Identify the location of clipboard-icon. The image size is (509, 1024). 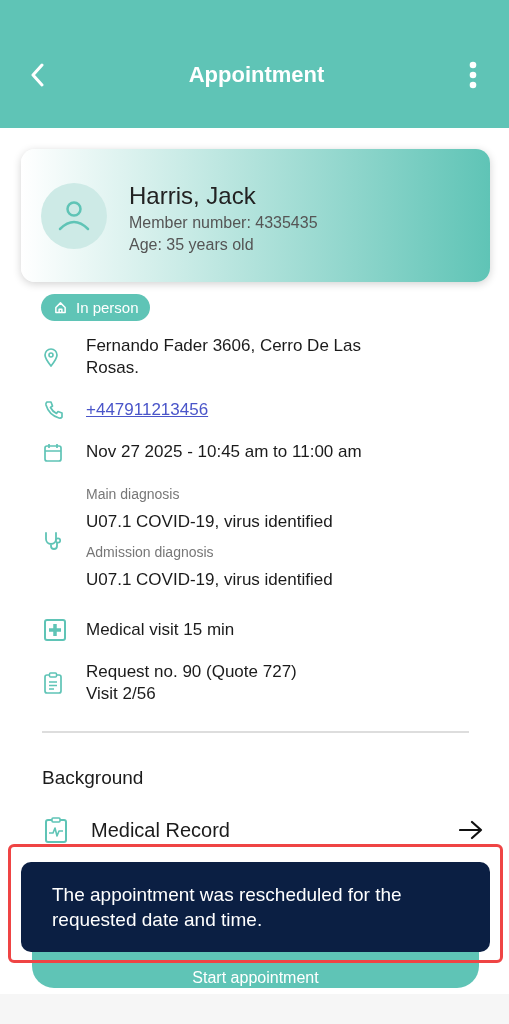
(53, 683).